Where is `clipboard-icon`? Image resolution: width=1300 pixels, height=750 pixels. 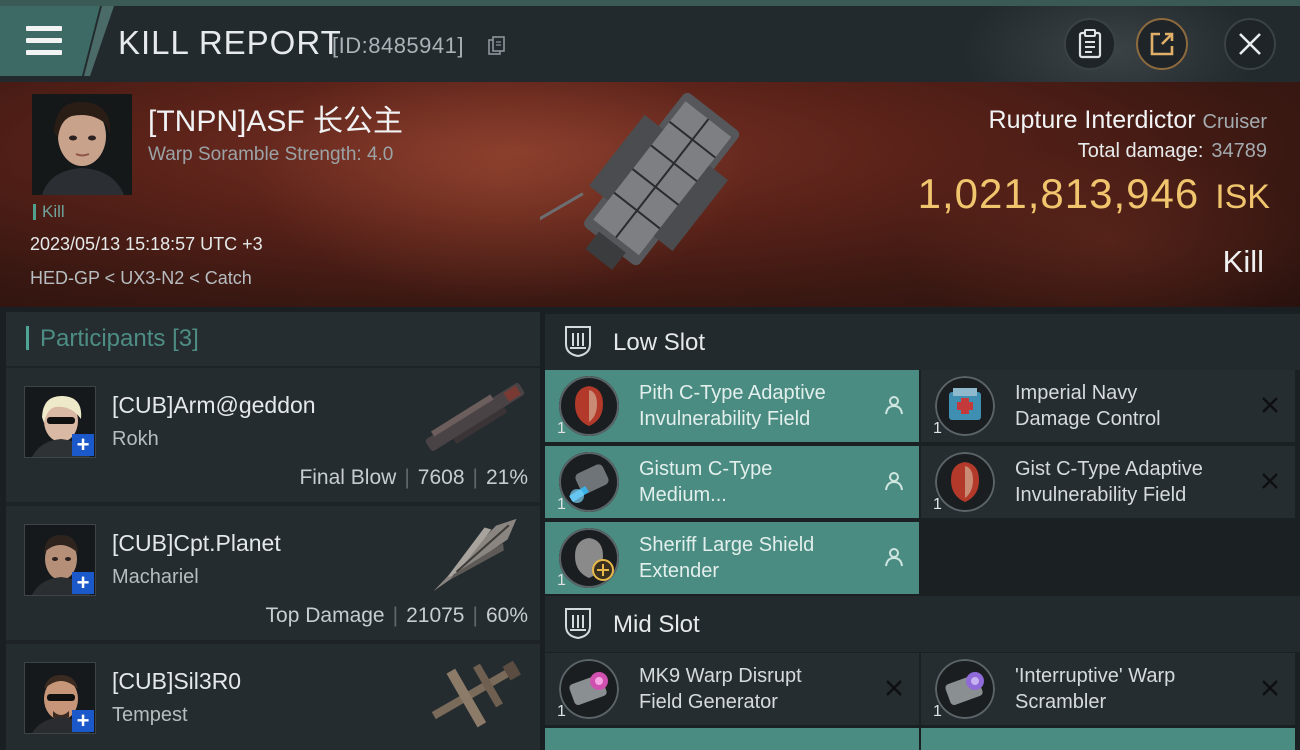
clipboard-icon is located at coordinates (1090, 44).